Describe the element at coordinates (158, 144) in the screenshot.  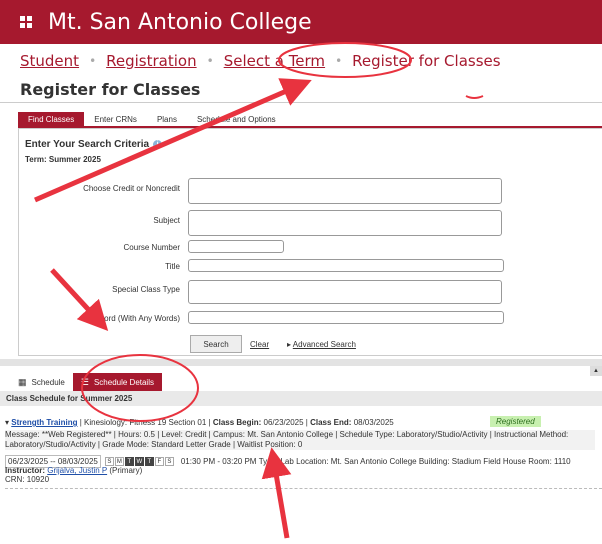
I see `info-icon: i` at that location.